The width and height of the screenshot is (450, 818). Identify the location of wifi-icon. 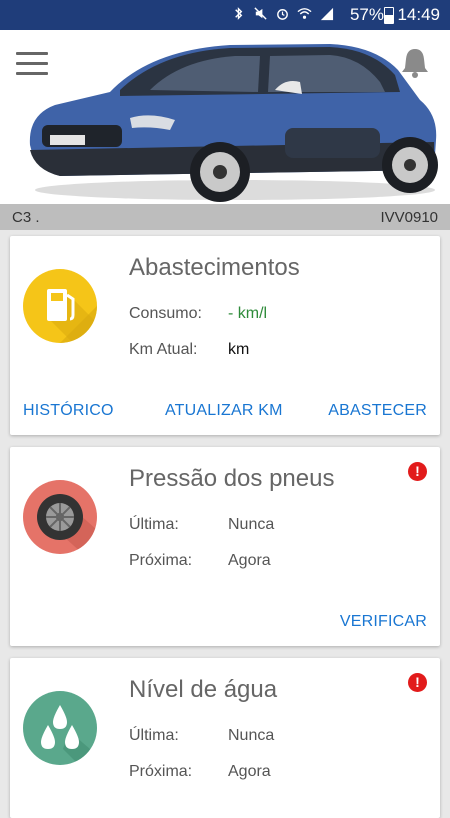
(304, 13).